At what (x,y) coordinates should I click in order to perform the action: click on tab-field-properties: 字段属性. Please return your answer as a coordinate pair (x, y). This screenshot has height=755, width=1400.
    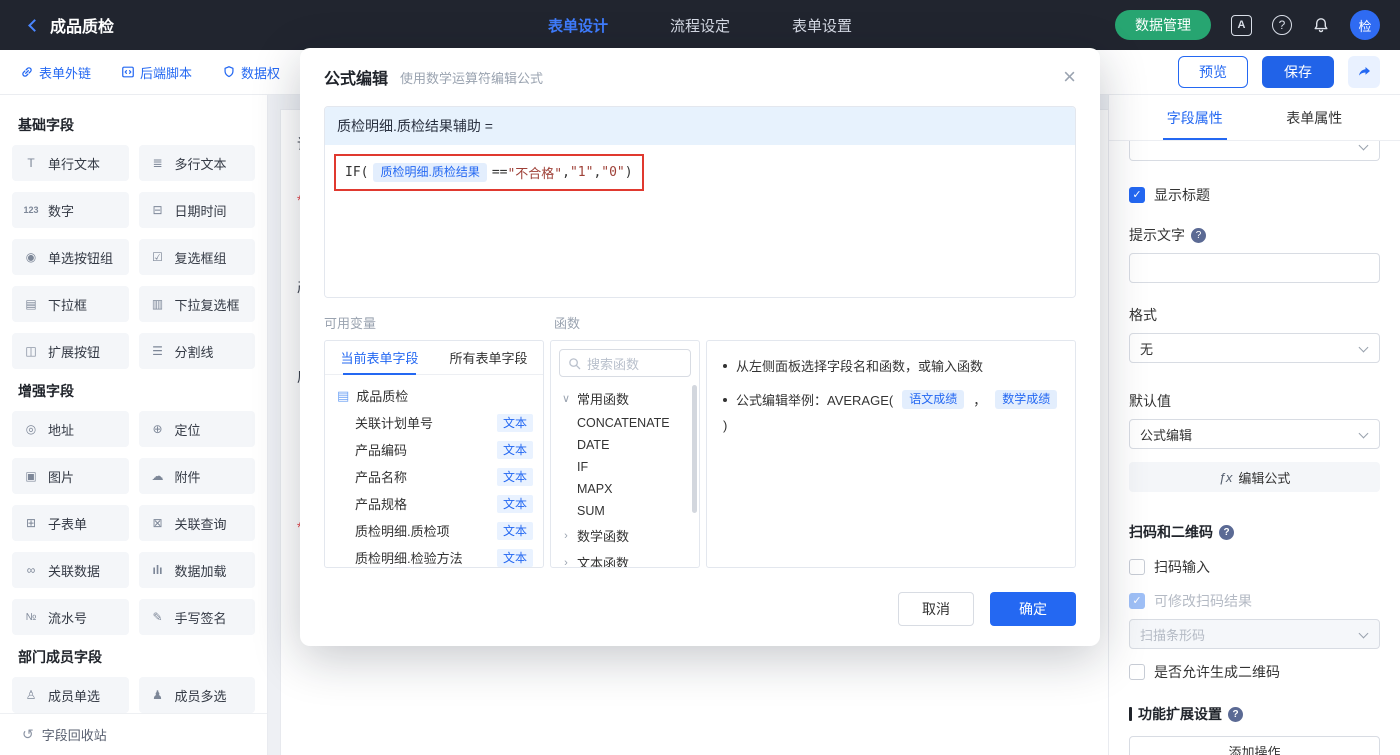
    Looking at the image, I should click on (1194, 117).